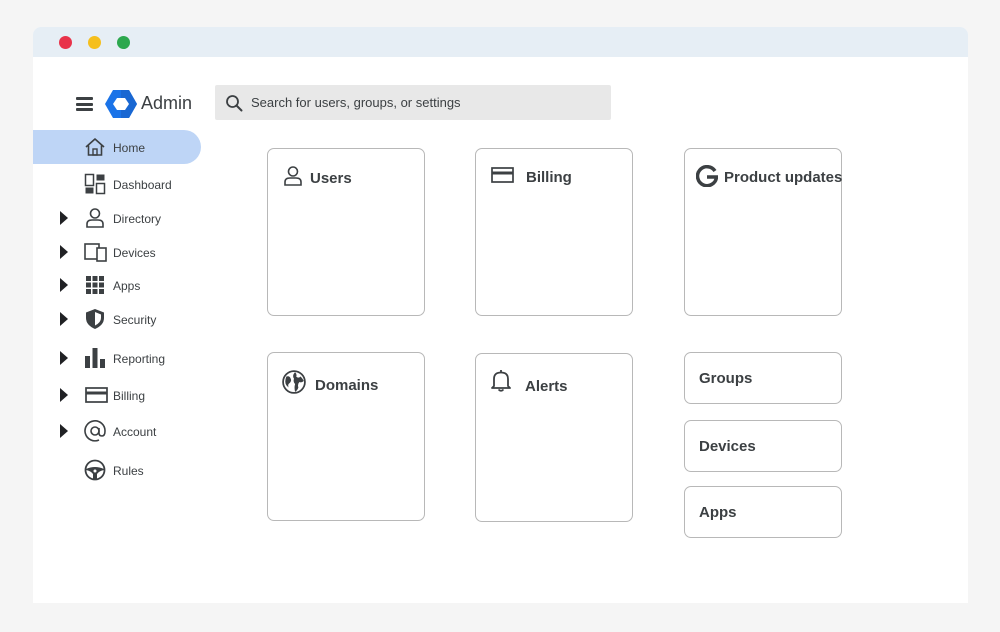 Image resolution: width=1000 pixels, height=632 pixels. What do you see at coordinates (727, 446) in the screenshot?
I see `card-title: Devices` at bounding box center [727, 446].